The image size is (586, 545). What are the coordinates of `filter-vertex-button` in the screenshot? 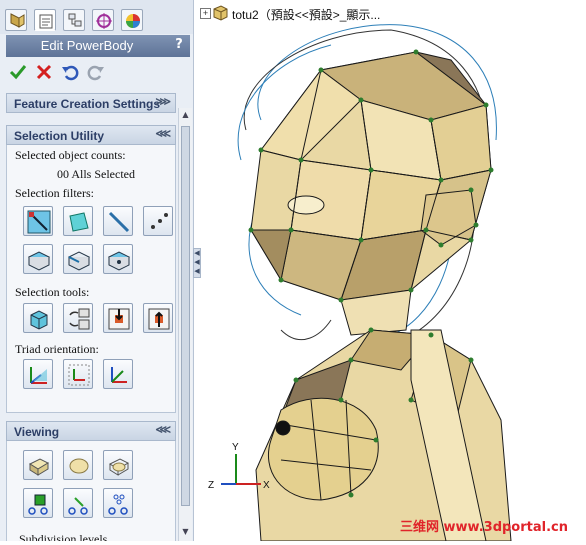 It's located at (158, 221).